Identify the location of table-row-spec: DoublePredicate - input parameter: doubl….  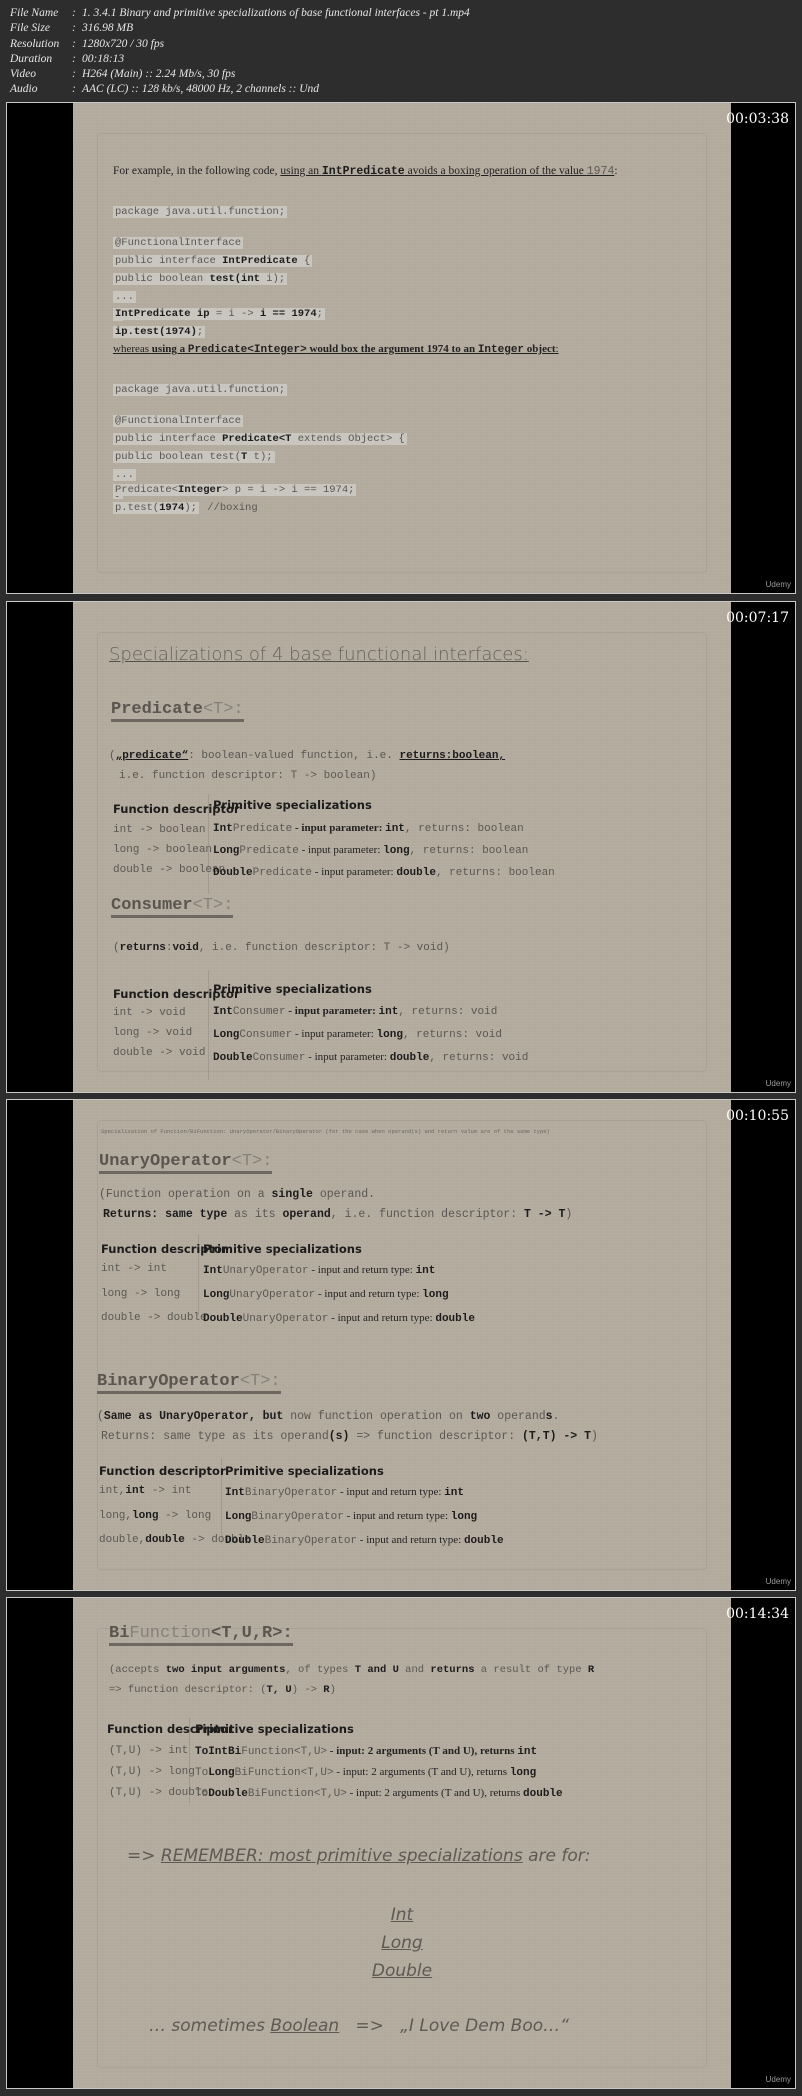
(384, 872).